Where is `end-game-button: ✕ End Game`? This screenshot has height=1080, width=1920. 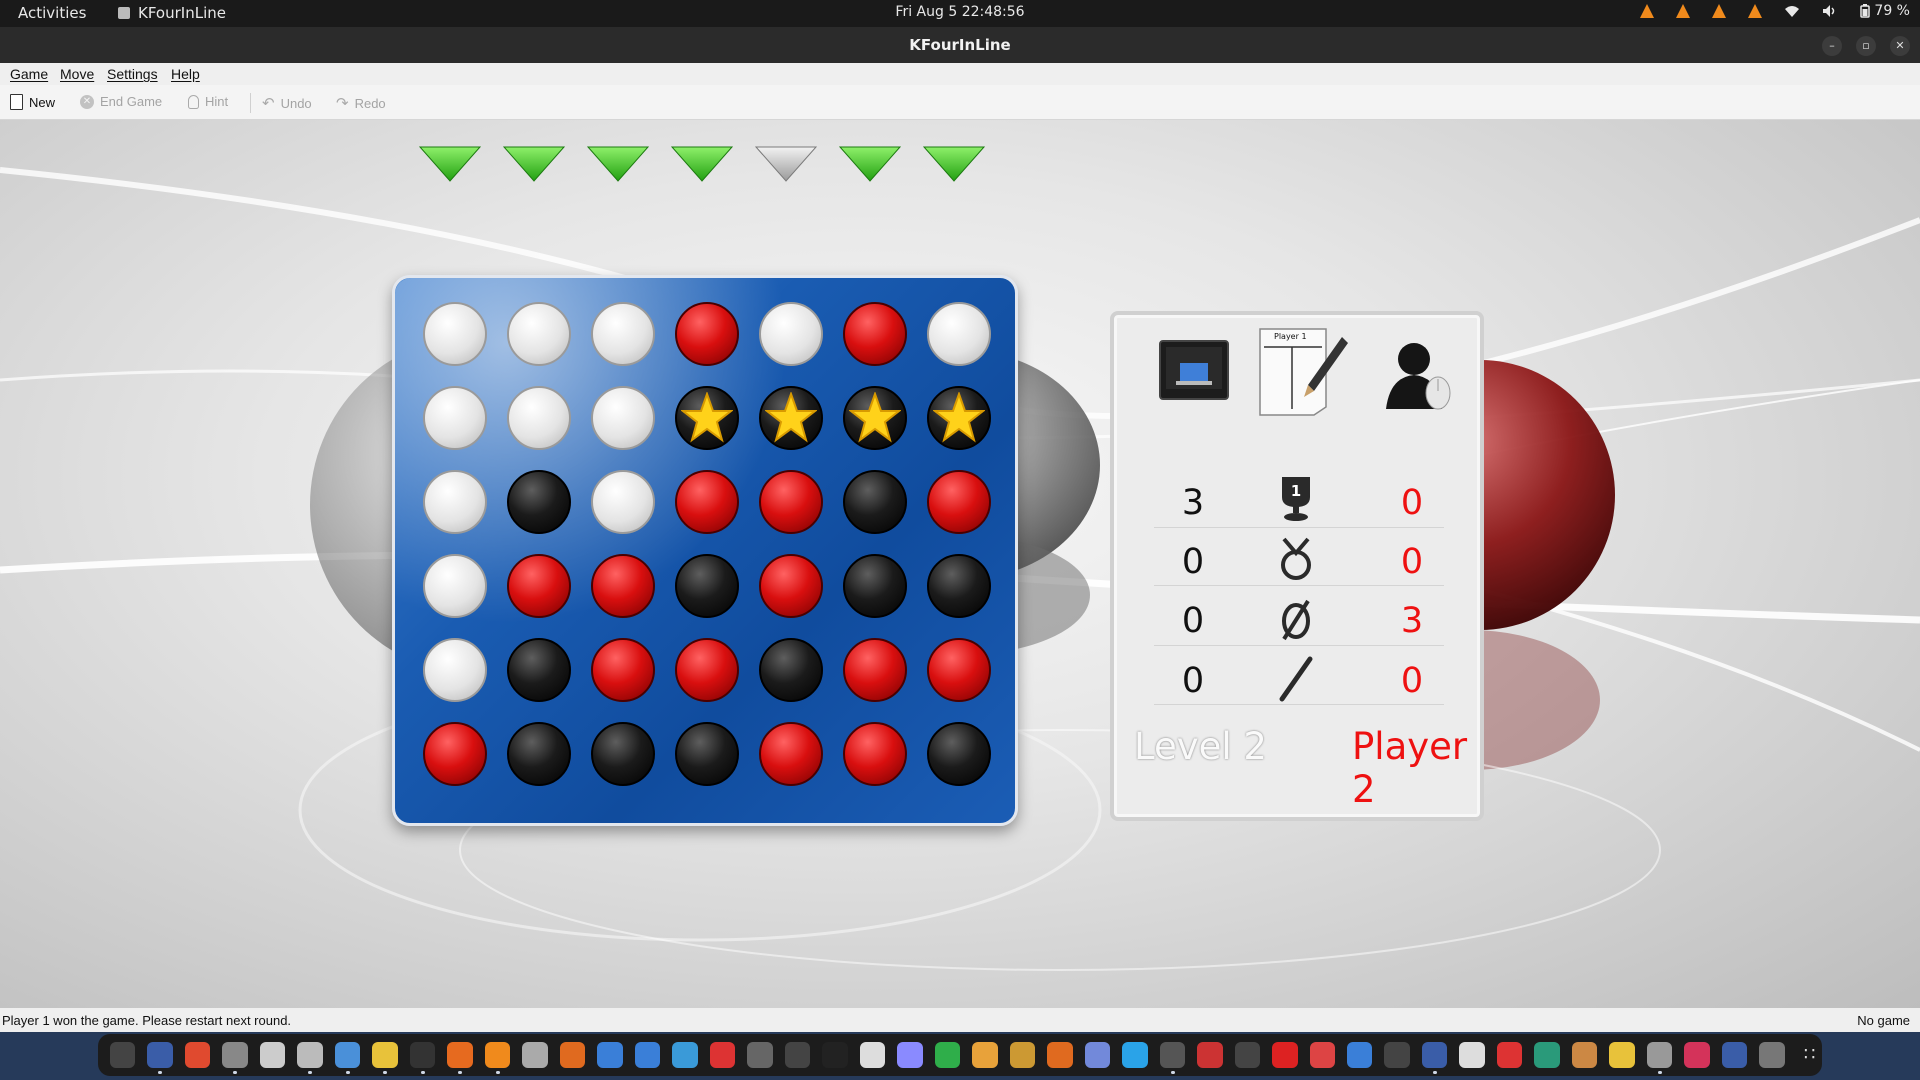 end-game-button: ✕ End Game is located at coordinates (121, 101).